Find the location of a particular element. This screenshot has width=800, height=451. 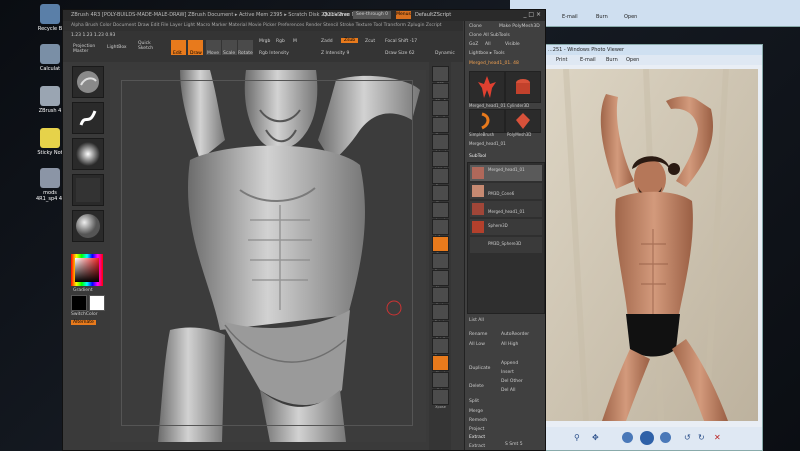

desktop-icon-sticky-notes: Sticky Not is located at coordinates (50, 142).